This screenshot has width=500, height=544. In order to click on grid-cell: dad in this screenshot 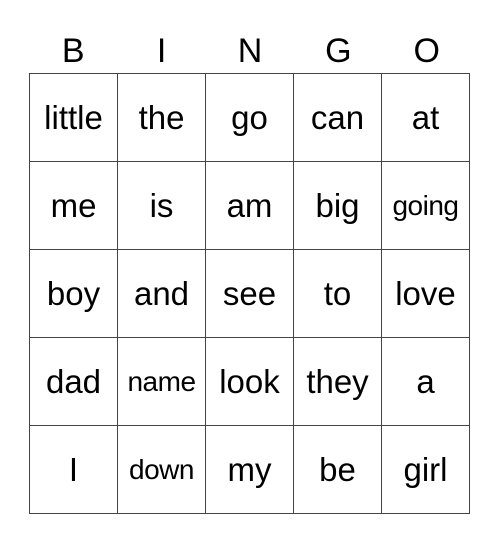, I will do `click(73, 381)`.